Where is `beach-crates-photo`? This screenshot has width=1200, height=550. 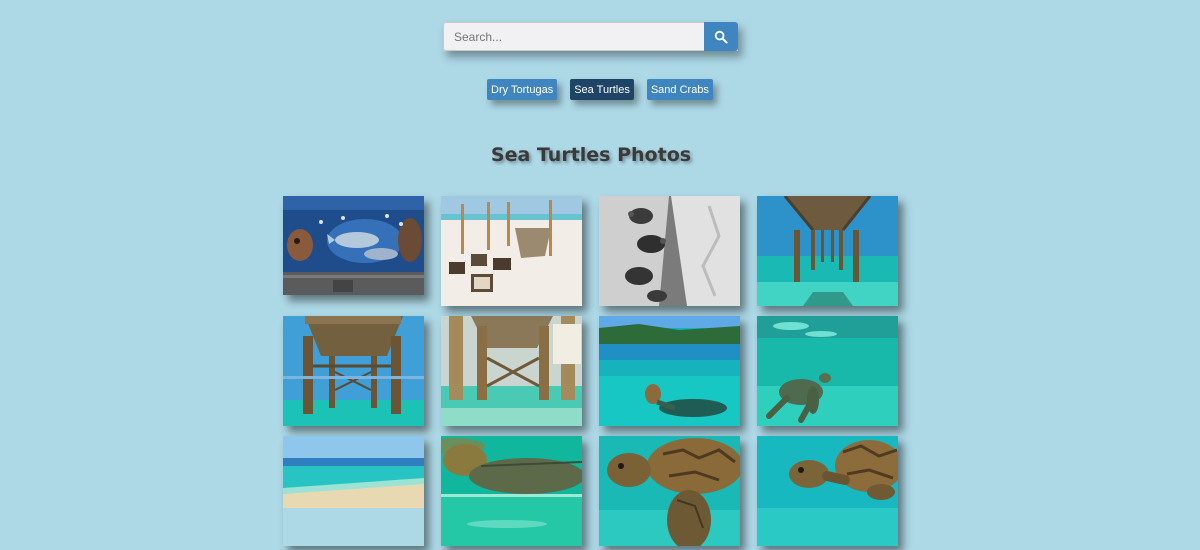
beach-crates-photo is located at coordinates (511, 251).